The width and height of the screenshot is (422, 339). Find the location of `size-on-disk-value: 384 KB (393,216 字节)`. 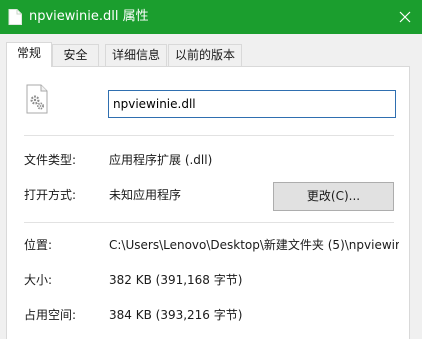

size-on-disk-value: 384 KB (393,216 字节) is located at coordinates (176, 315).